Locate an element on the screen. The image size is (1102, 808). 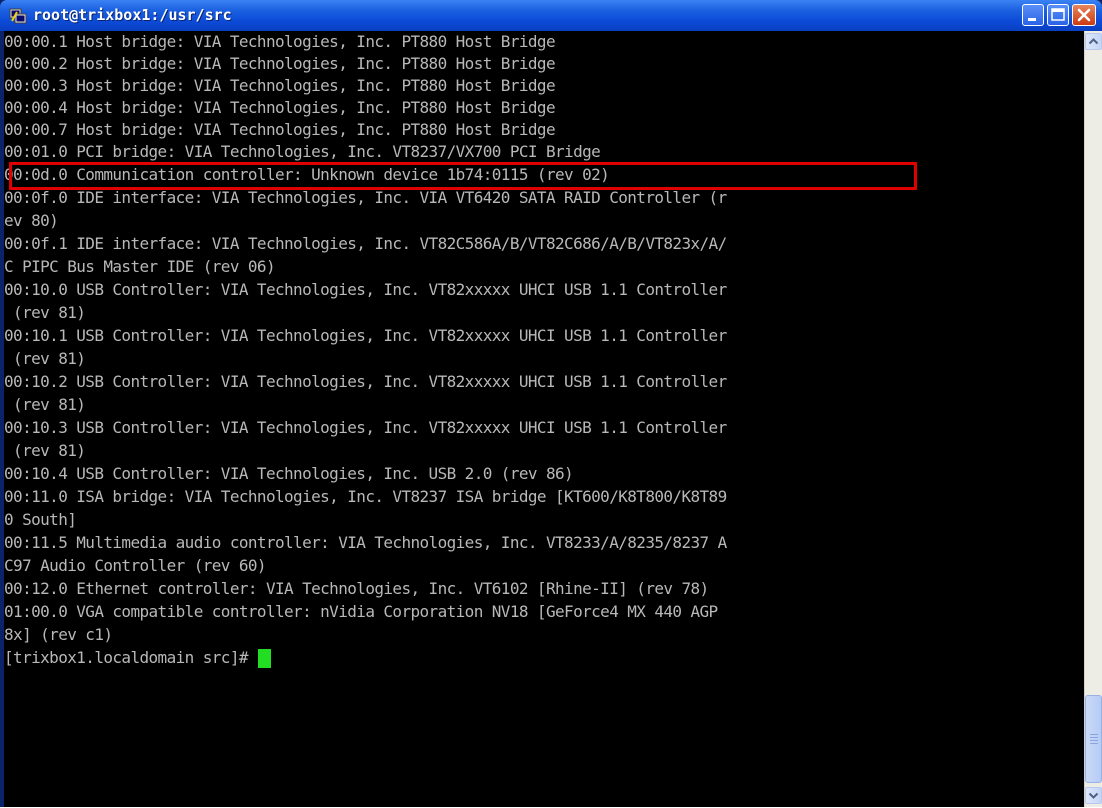
scroll-up-button is located at coordinates (1093, 41).